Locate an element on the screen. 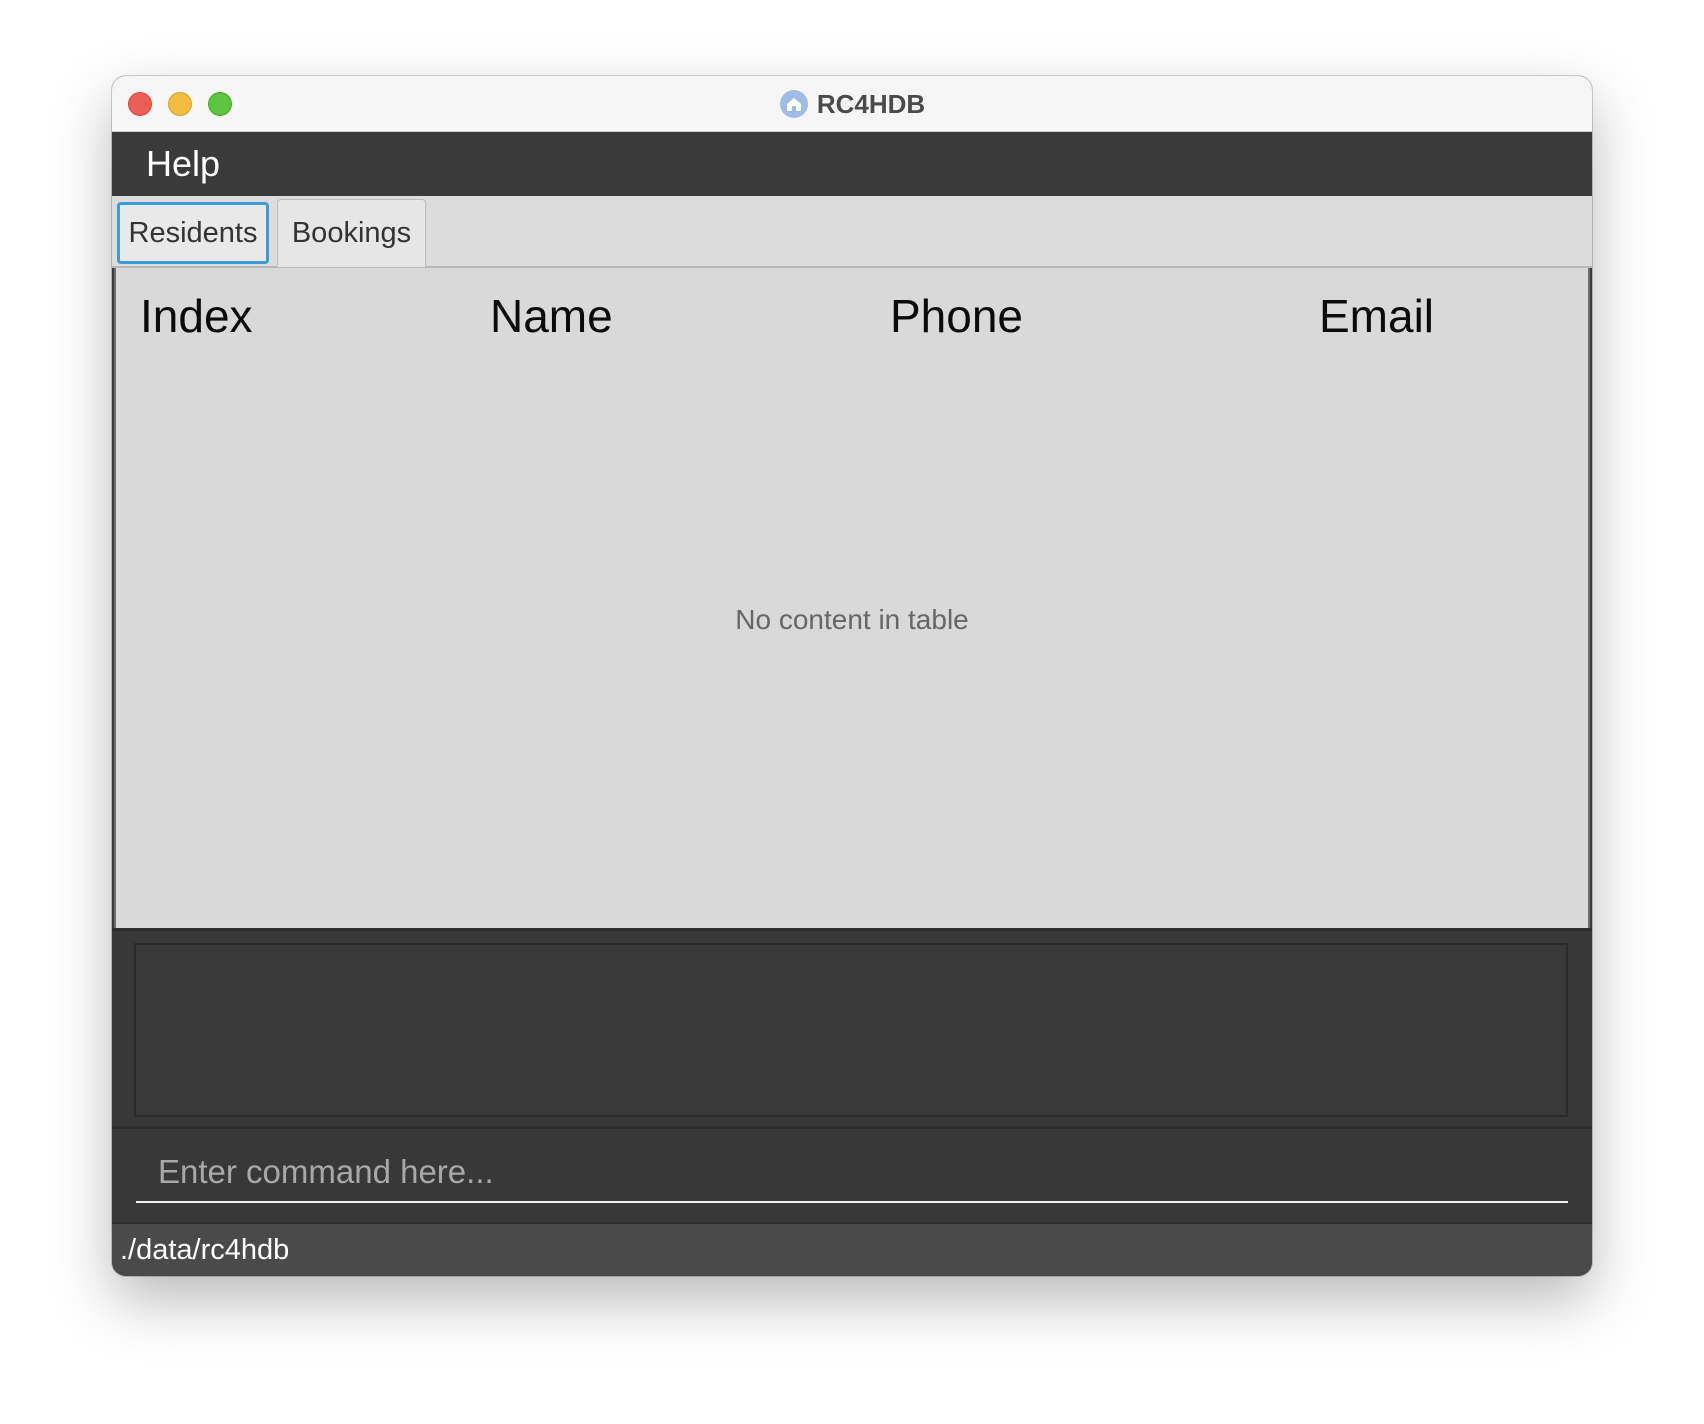  column-header-name: Name is located at coordinates (551, 316).